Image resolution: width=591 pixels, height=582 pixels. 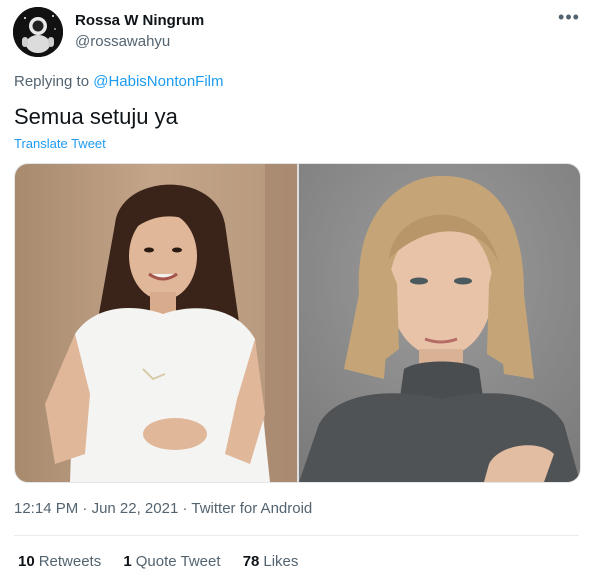 I want to click on quotes-count: 1, so click(x=127, y=561).